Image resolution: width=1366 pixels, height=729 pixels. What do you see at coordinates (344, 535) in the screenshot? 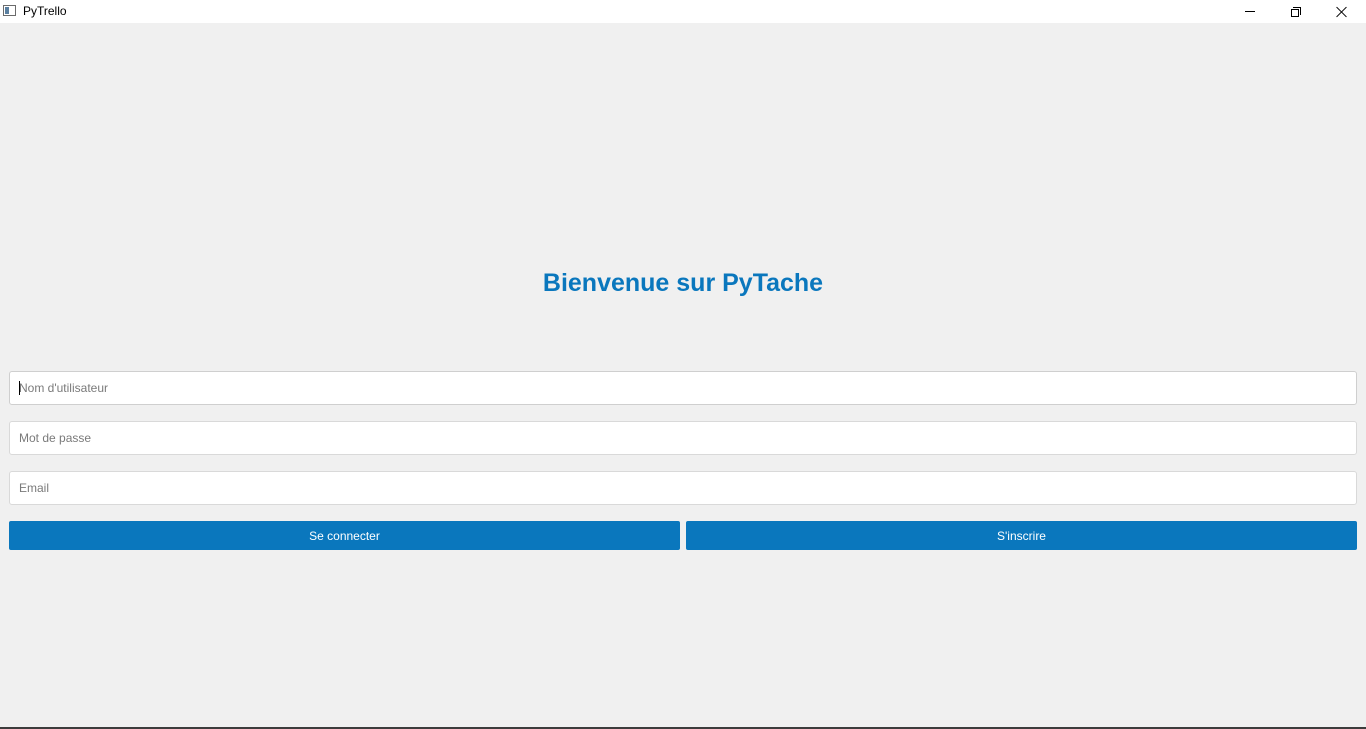
I see `login-button: Se connecter` at bounding box center [344, 535].